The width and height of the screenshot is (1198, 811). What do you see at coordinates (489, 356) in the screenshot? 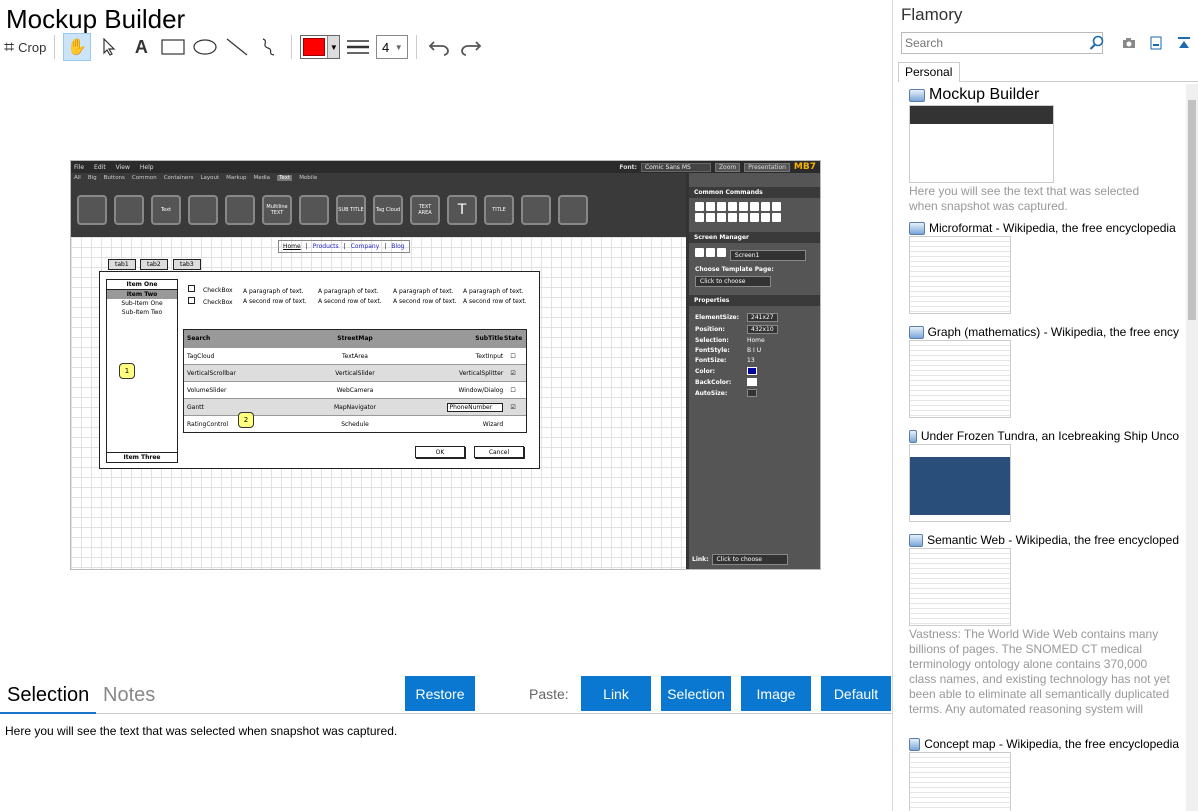
I see `table-cell: TextInput` at bounding box center [489, 356].